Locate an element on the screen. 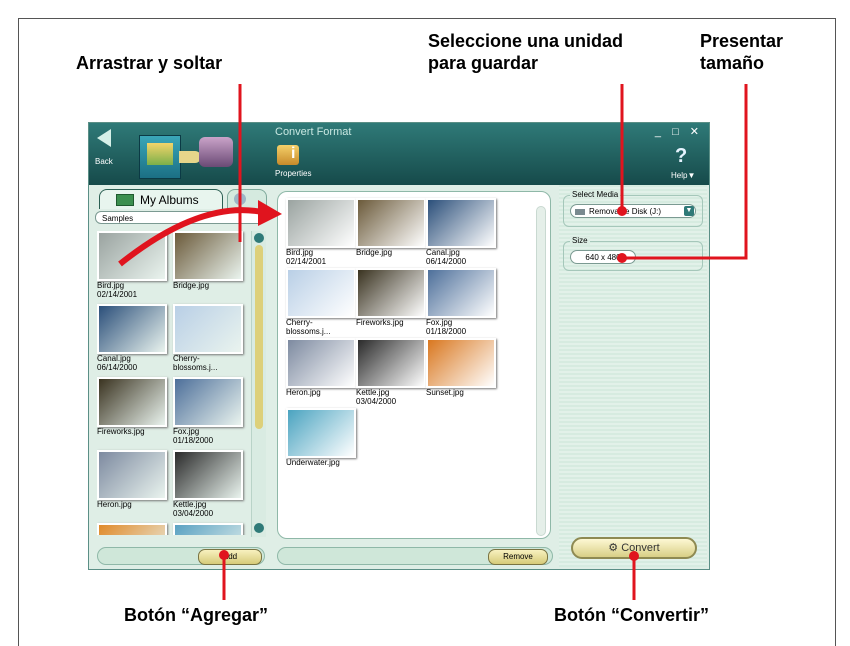 This screenshot has width=850, height=646. media-select: Removable Disk (J:) ▼ is located at coordinates (633, 211).